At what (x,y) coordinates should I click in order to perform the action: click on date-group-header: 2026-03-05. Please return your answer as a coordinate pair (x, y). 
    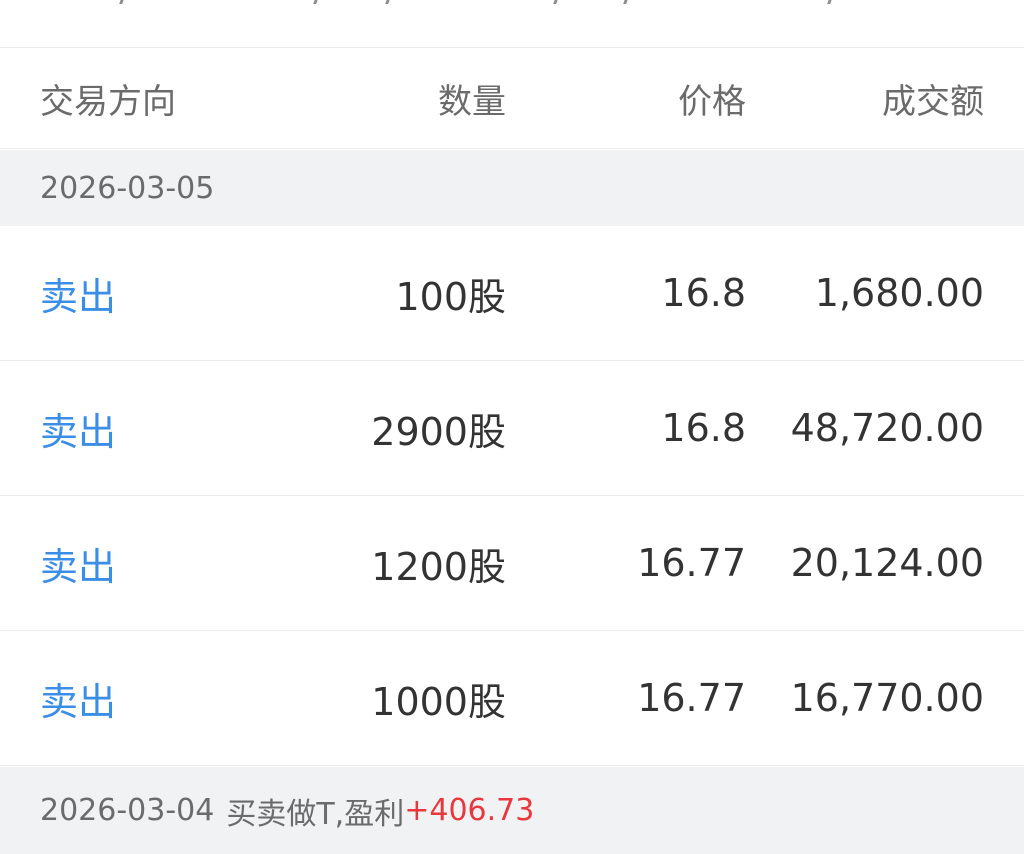
    Looking at the image, I should click on (512, 188).